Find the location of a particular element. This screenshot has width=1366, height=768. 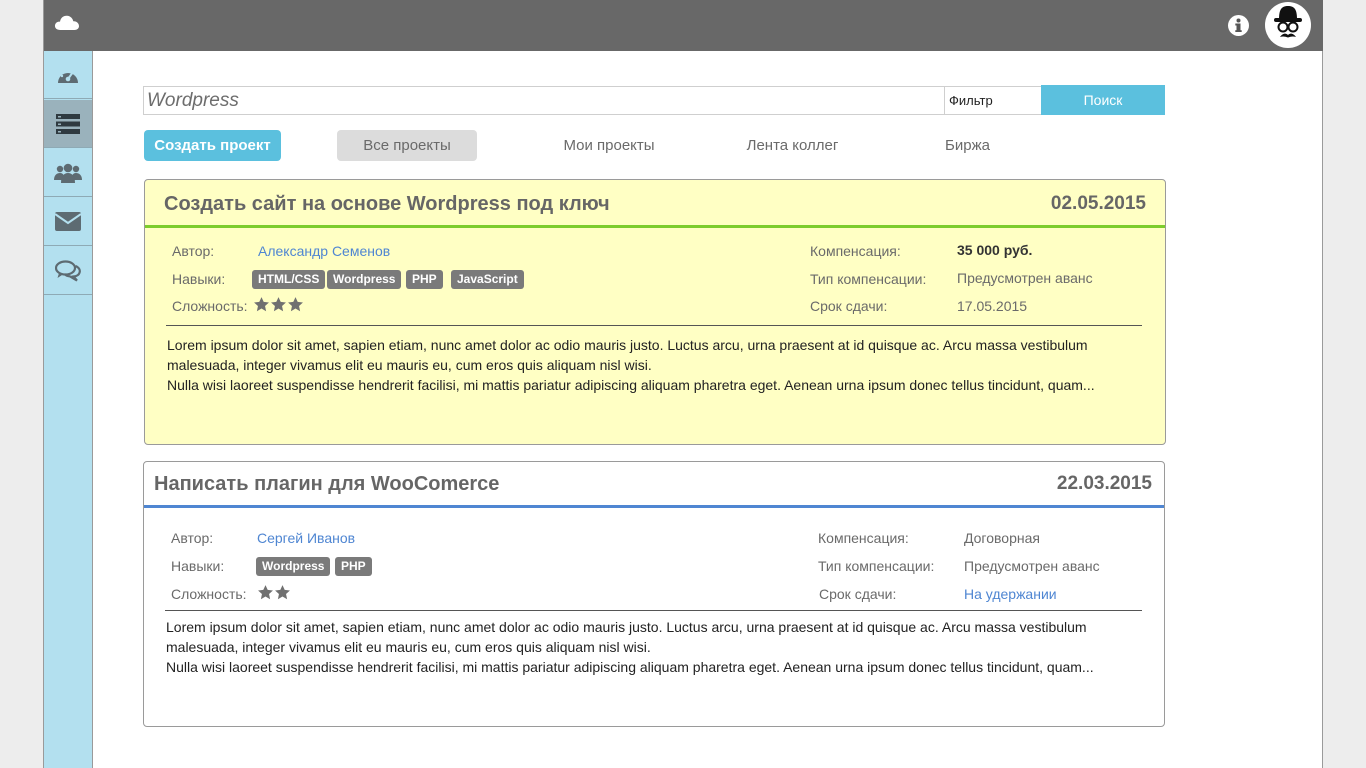

search-input is located at coordinates (544, 100).